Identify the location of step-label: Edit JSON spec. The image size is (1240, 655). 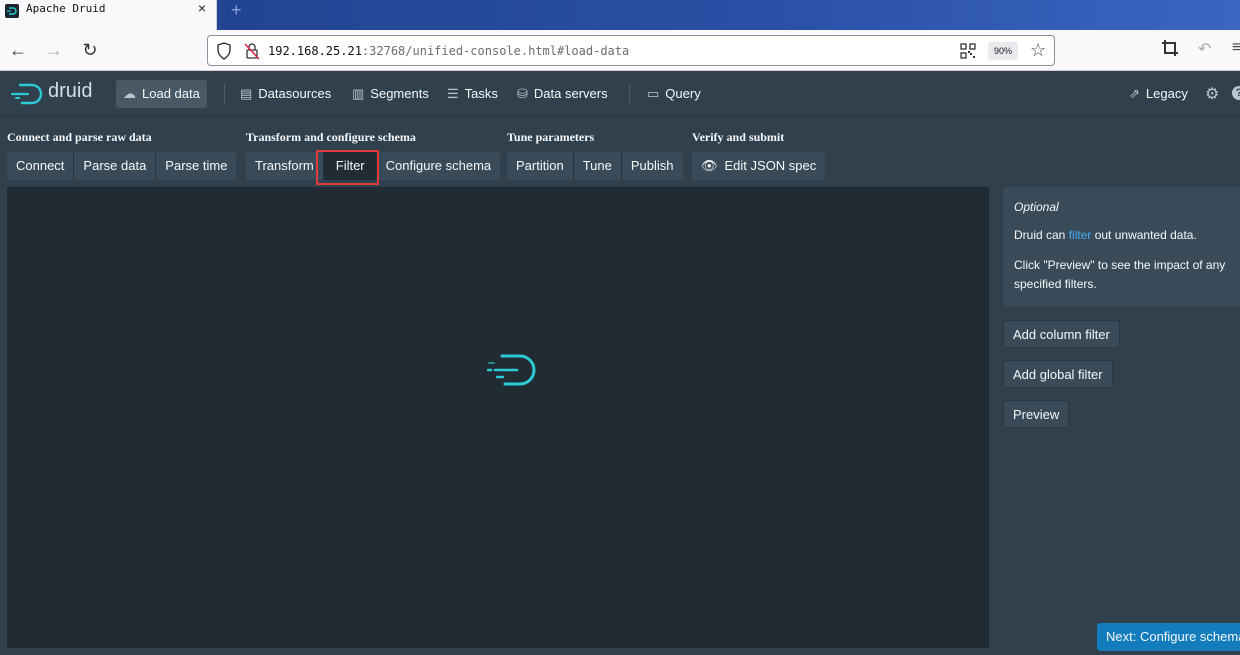
(770, 165).